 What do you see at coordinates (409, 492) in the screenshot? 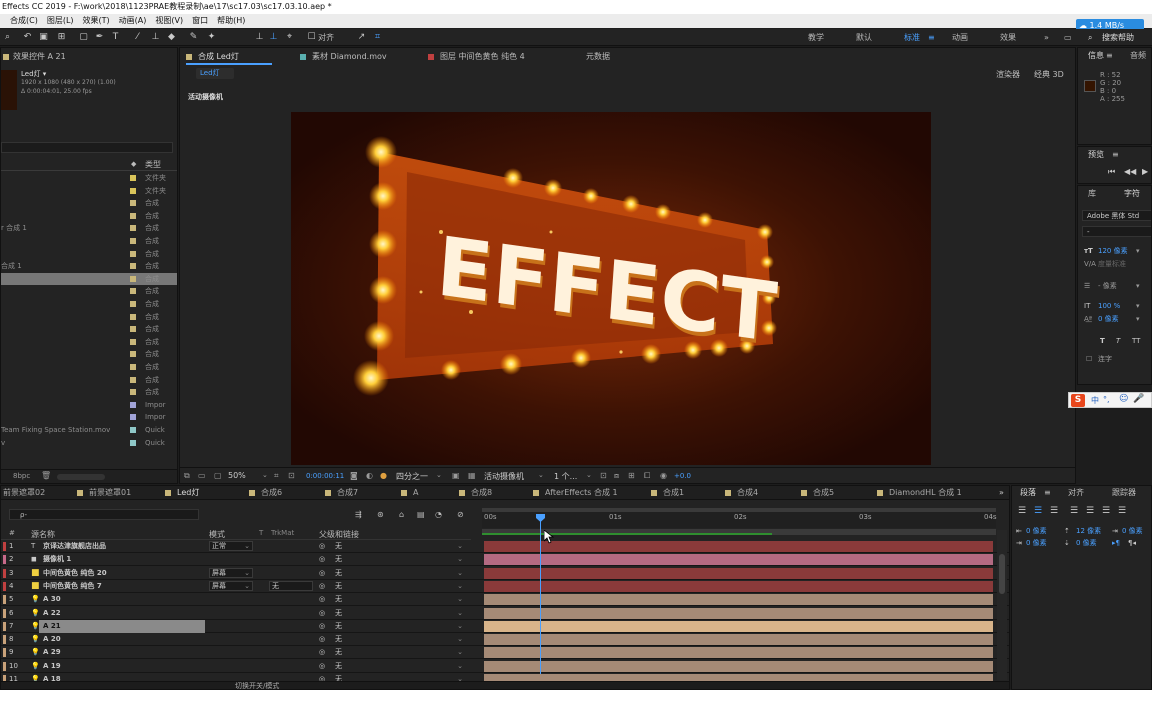
I see `timeline-tab-5: A` at bounding box center [409, 492].